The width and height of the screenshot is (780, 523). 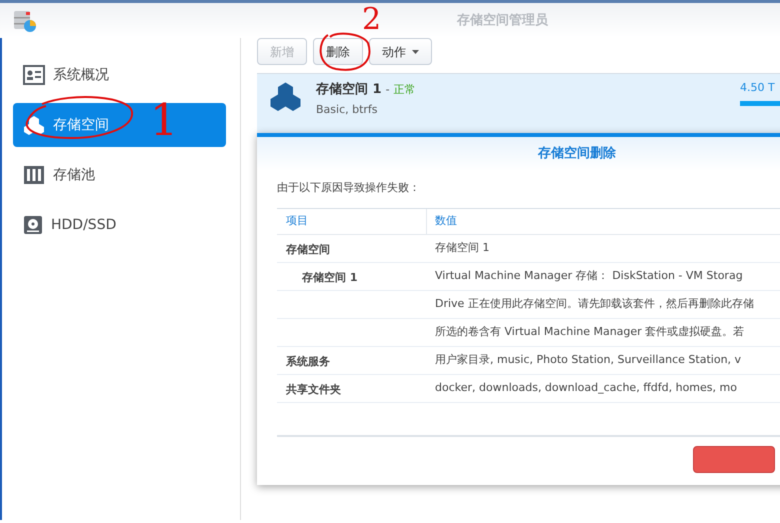 What do you see at coordinates (577, 154) in the screenshot?
I see `dialog-title: 存储空间删除` at bounding box center [577, 154].